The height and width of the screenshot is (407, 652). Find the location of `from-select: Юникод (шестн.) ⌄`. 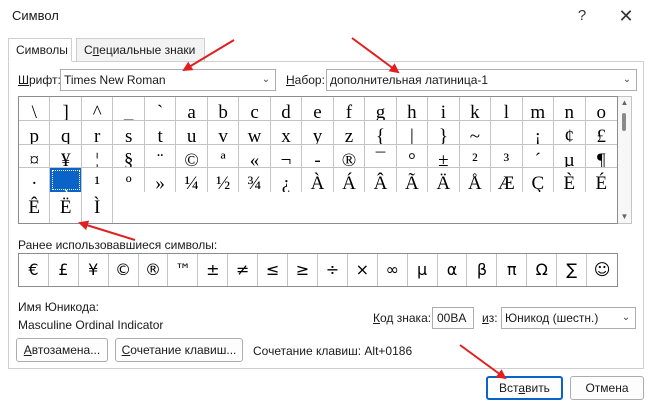

from-select: Юникод (шестн.) ⌄ is located at coordinates (568, 318).